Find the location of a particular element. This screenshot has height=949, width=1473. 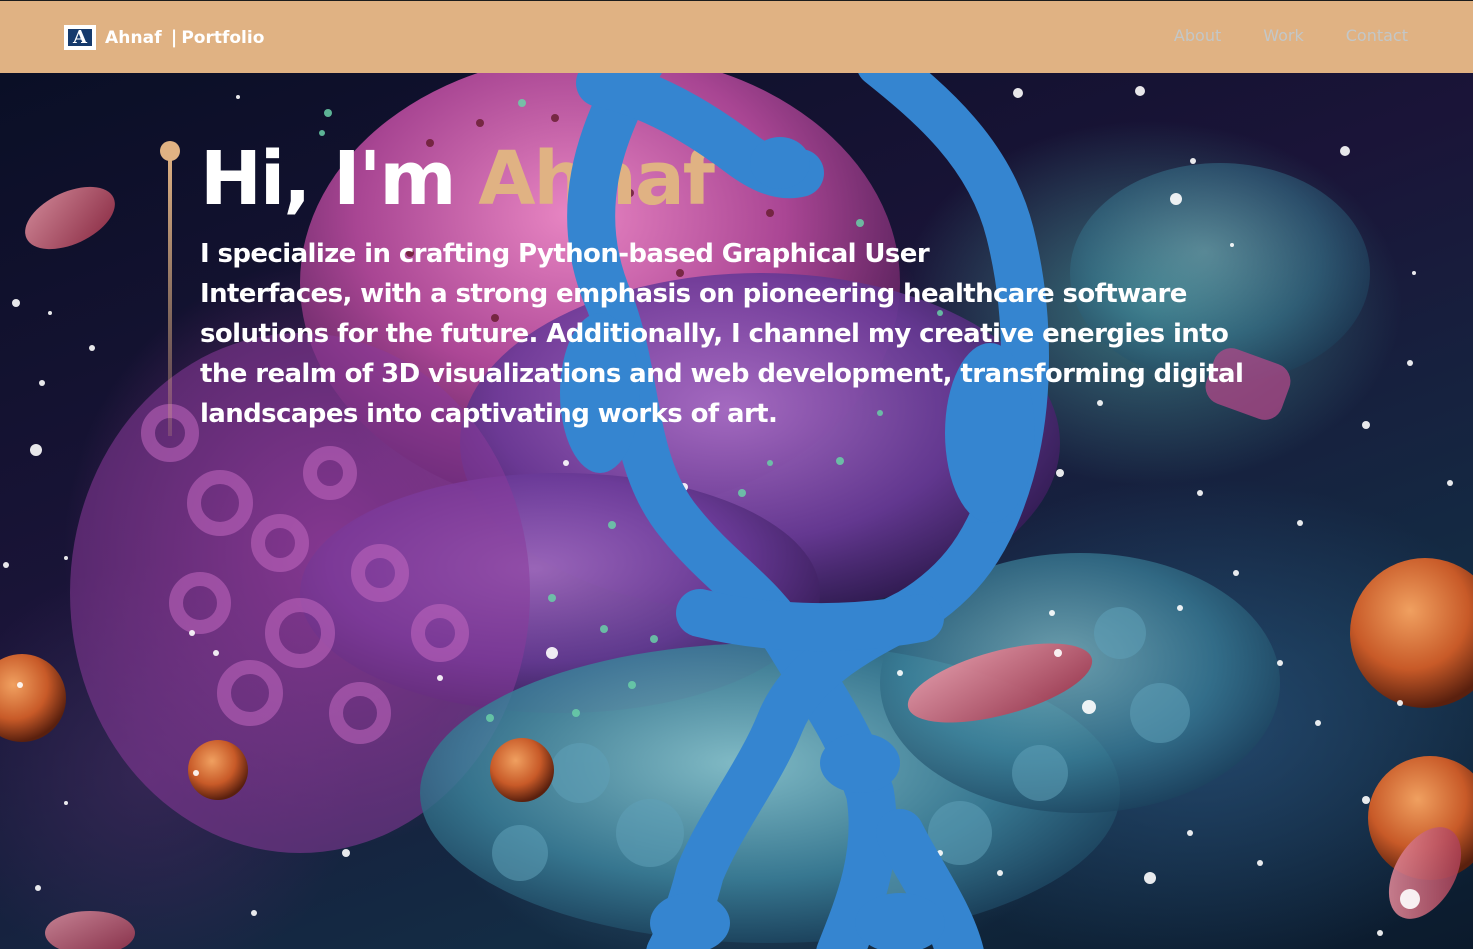

hero-name: Ahnaf is located at coordinates (596, 179).